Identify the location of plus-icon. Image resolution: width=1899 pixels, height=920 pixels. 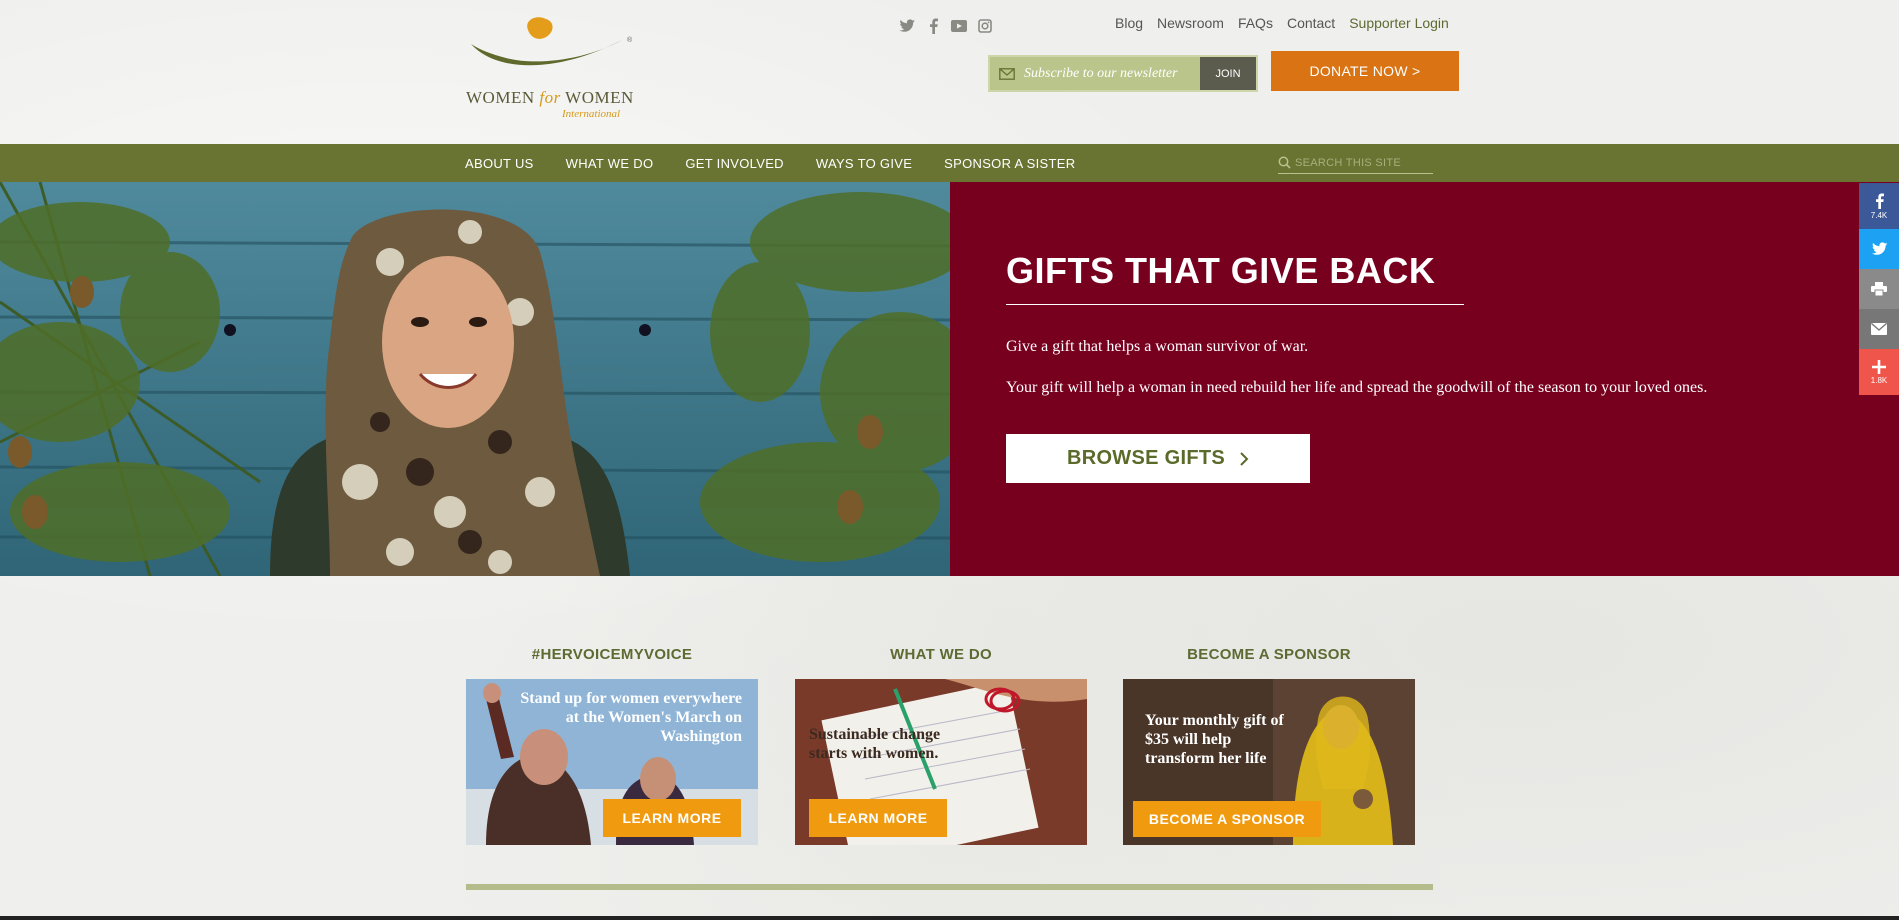
(1879, 366).